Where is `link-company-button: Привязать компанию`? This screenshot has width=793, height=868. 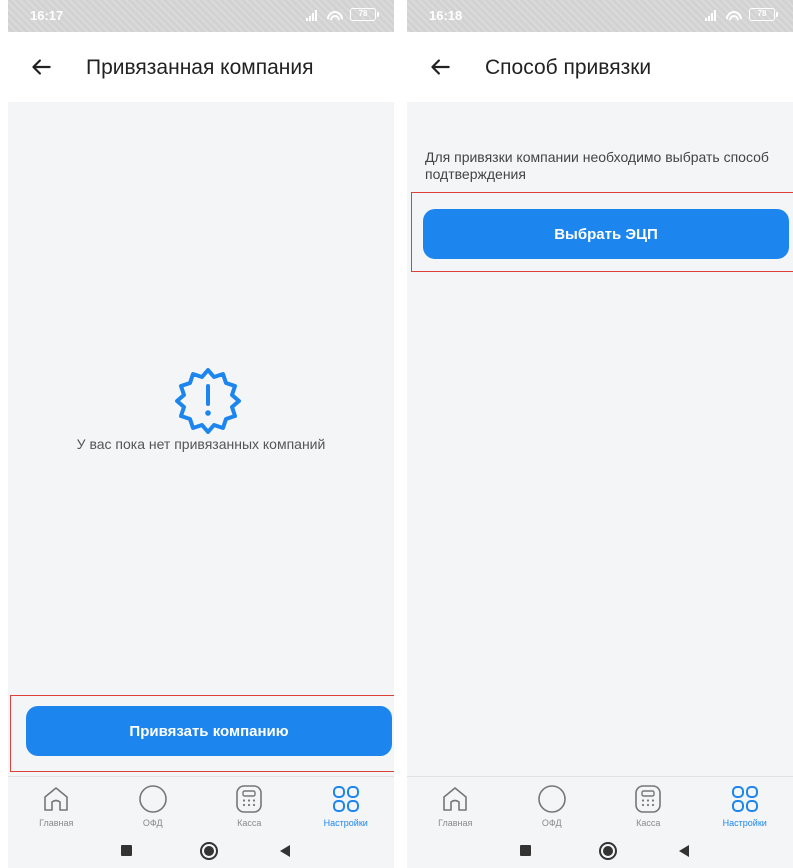
link-company-button: Привязать компанию is located at coordinates (209, 731).